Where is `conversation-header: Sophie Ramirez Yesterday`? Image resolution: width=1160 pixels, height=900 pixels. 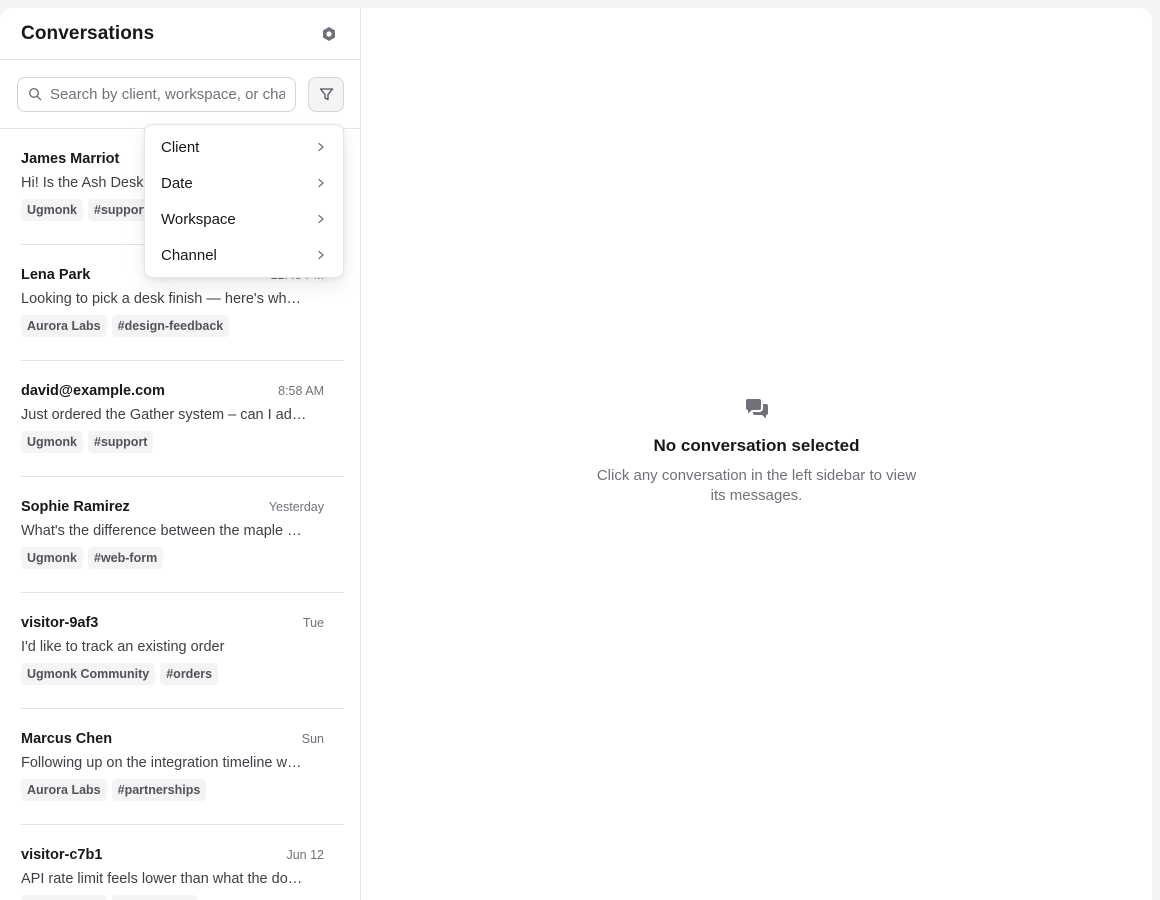 conversation-header: Sophie Ramirez Yesterday is located at coordinates (182, 507).